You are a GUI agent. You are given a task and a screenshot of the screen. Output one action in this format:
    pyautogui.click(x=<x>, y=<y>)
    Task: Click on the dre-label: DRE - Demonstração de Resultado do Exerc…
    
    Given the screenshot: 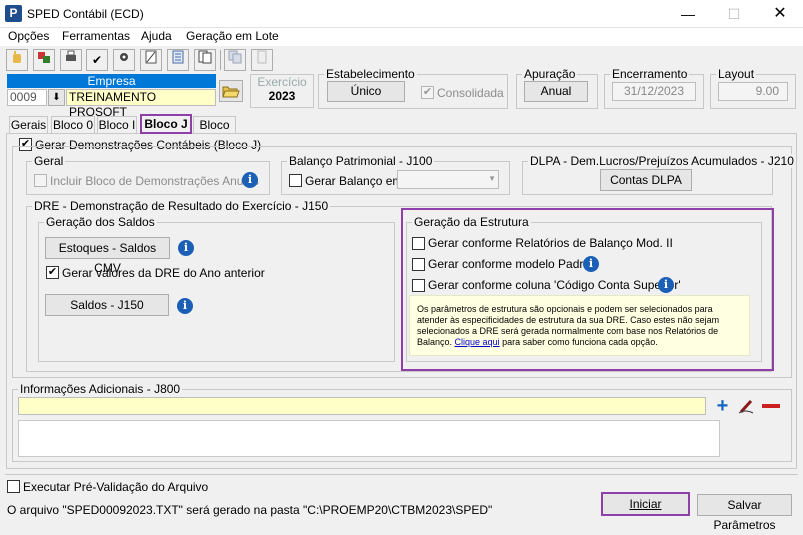 What is the action you would take?
    pyautogui.click(x=181, y=206)
    